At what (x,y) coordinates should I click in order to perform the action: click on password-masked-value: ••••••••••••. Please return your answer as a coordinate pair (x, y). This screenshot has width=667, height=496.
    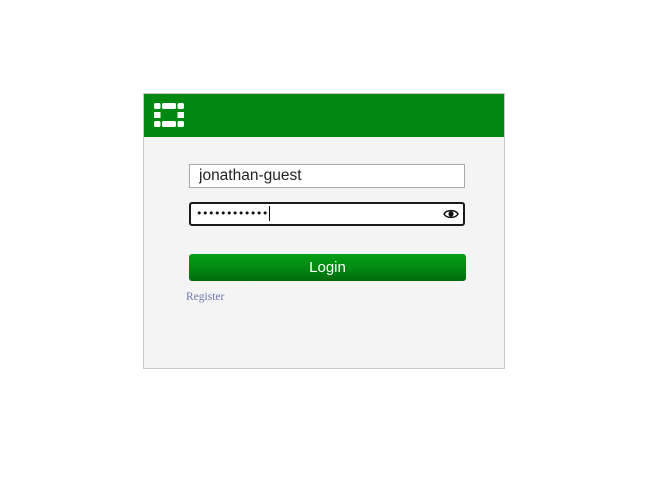
    Looking at the image, I should click on (232, 213).